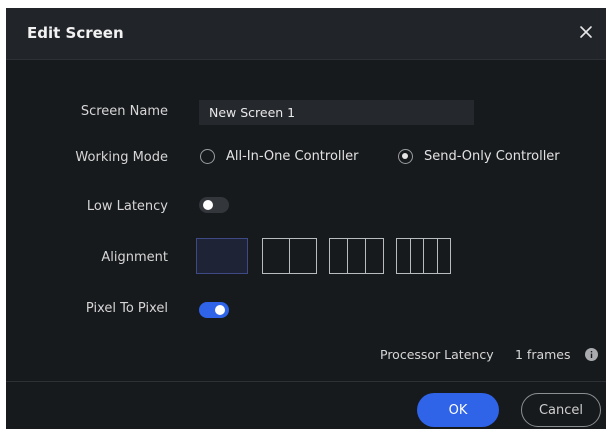 This screenshot has height=429, width=609. What do you see at coordinates (75, 33) in the screenshot?
I see `dialog-title: Edit Screen` at bounding box center [75, 33].